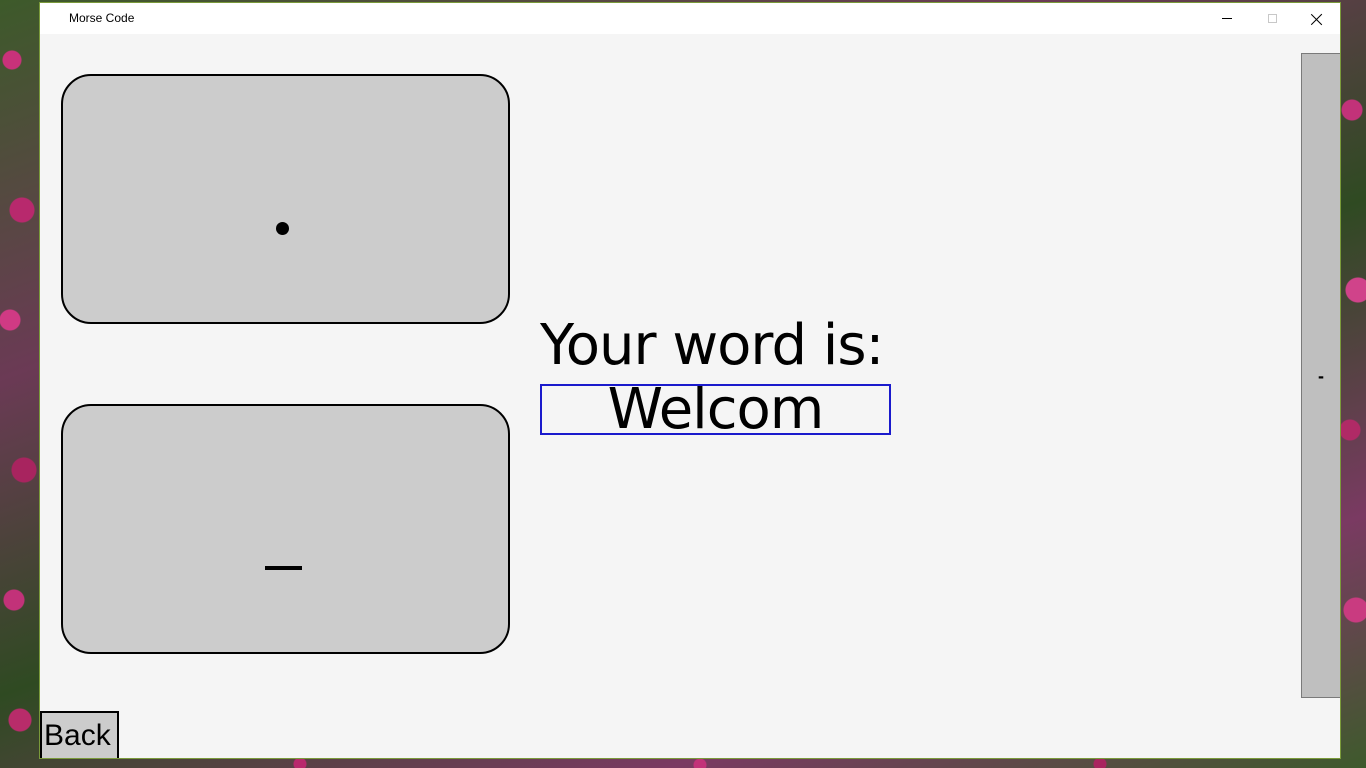  What do you see at coordinates (285, 199) in the screenshot?
I see `dot-key-button` at bounding box center [285, 199].